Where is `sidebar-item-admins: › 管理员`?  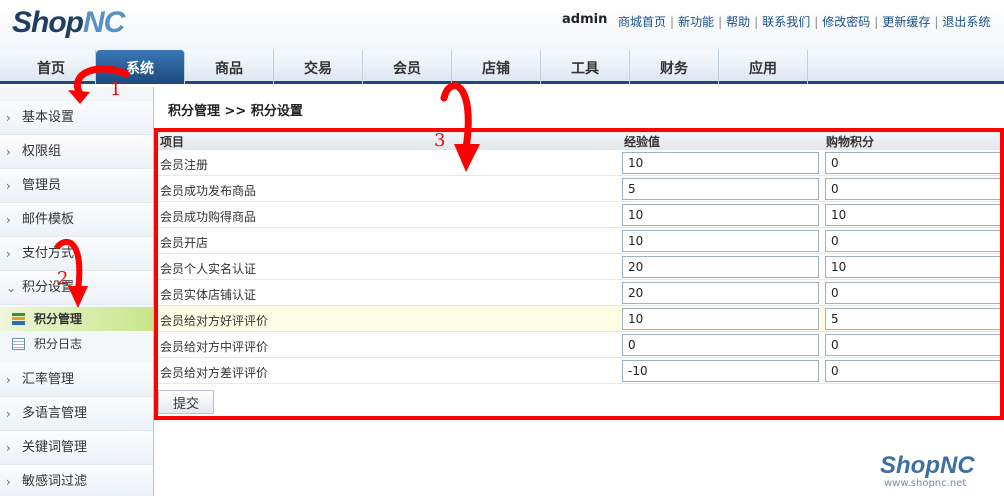 sidebar-item-admins: › 管理员 is located at coordinates (76, 186).